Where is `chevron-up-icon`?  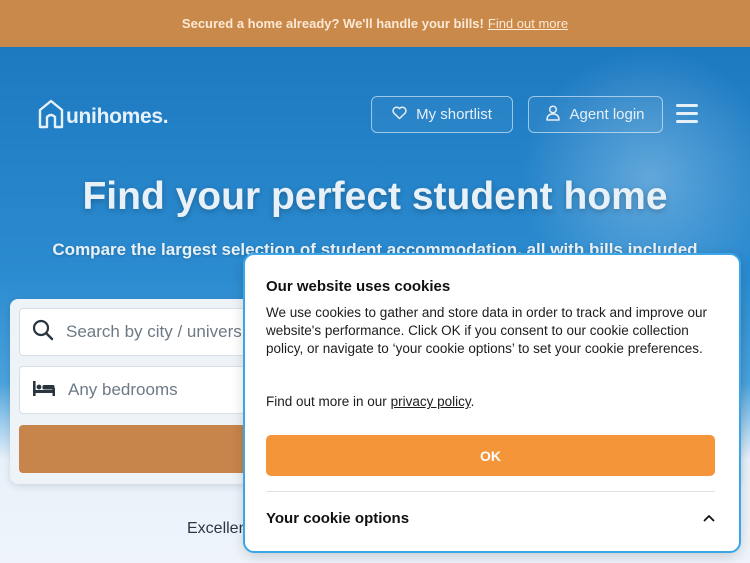 chevron-up-icon is located at coordinates (709, 518).